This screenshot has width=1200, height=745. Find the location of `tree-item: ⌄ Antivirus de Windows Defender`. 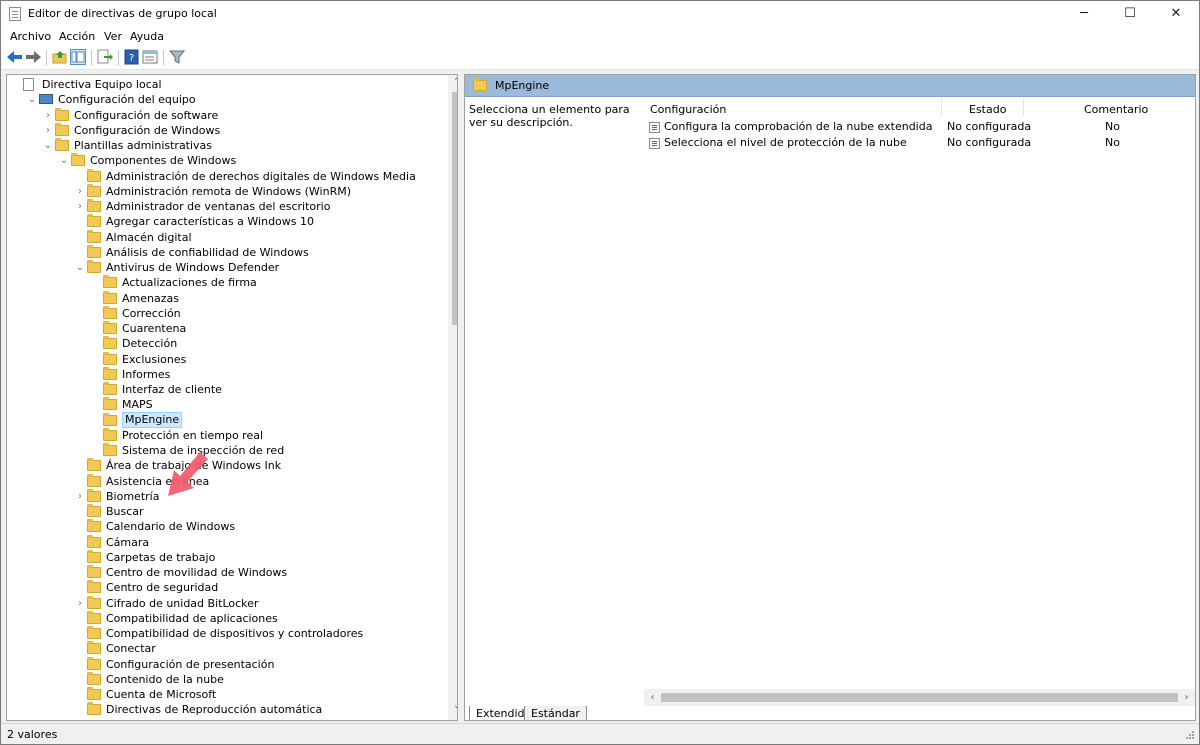

tree-item: ⌄ Antivirus de Windows Defender is located at coordinates (226, 267).